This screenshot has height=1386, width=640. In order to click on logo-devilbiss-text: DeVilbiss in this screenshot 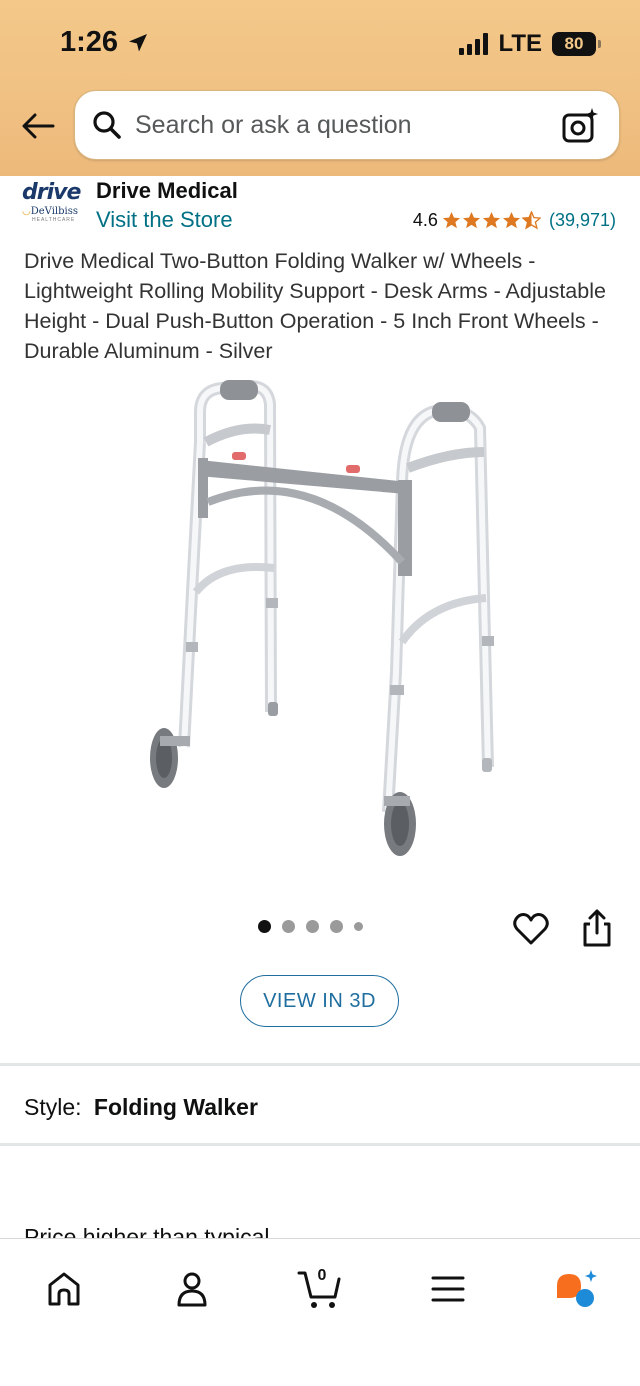, I will do `click(54, 211)`.